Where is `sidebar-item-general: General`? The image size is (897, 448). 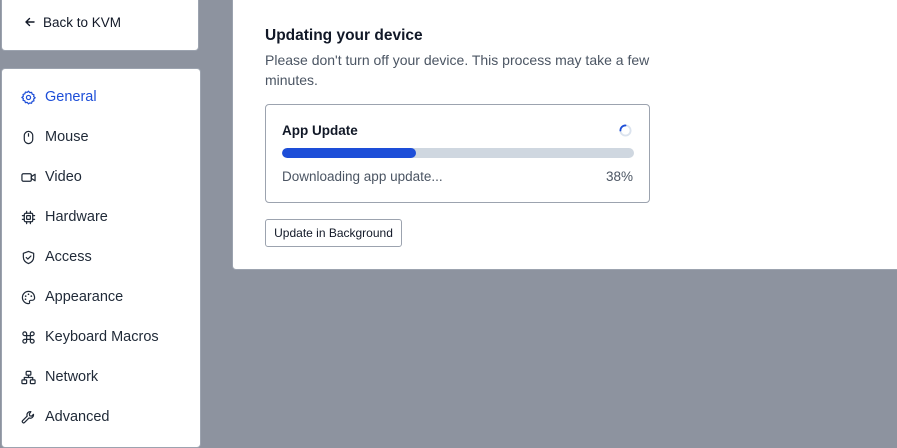
sidebar-item-general: General is located at coordinates (58, 97).